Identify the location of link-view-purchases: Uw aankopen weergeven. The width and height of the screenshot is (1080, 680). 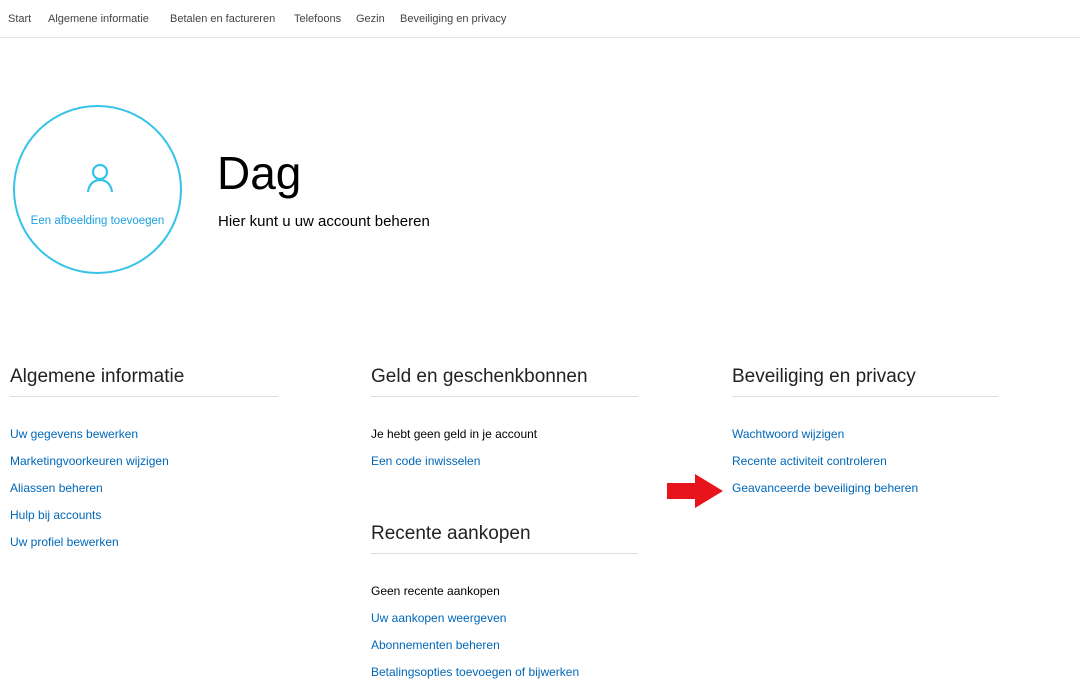
(438, 618).